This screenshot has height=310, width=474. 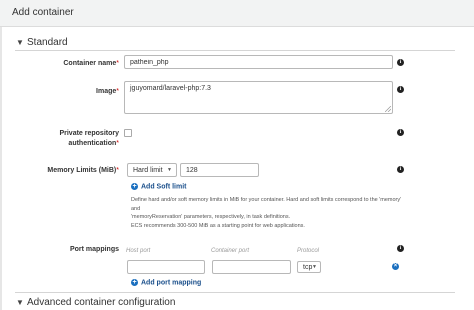 What do you see at coordinates (148, 170) in the screenshot?
I see `limit-type-value: Hard limit` at bounding box center [148, 170].